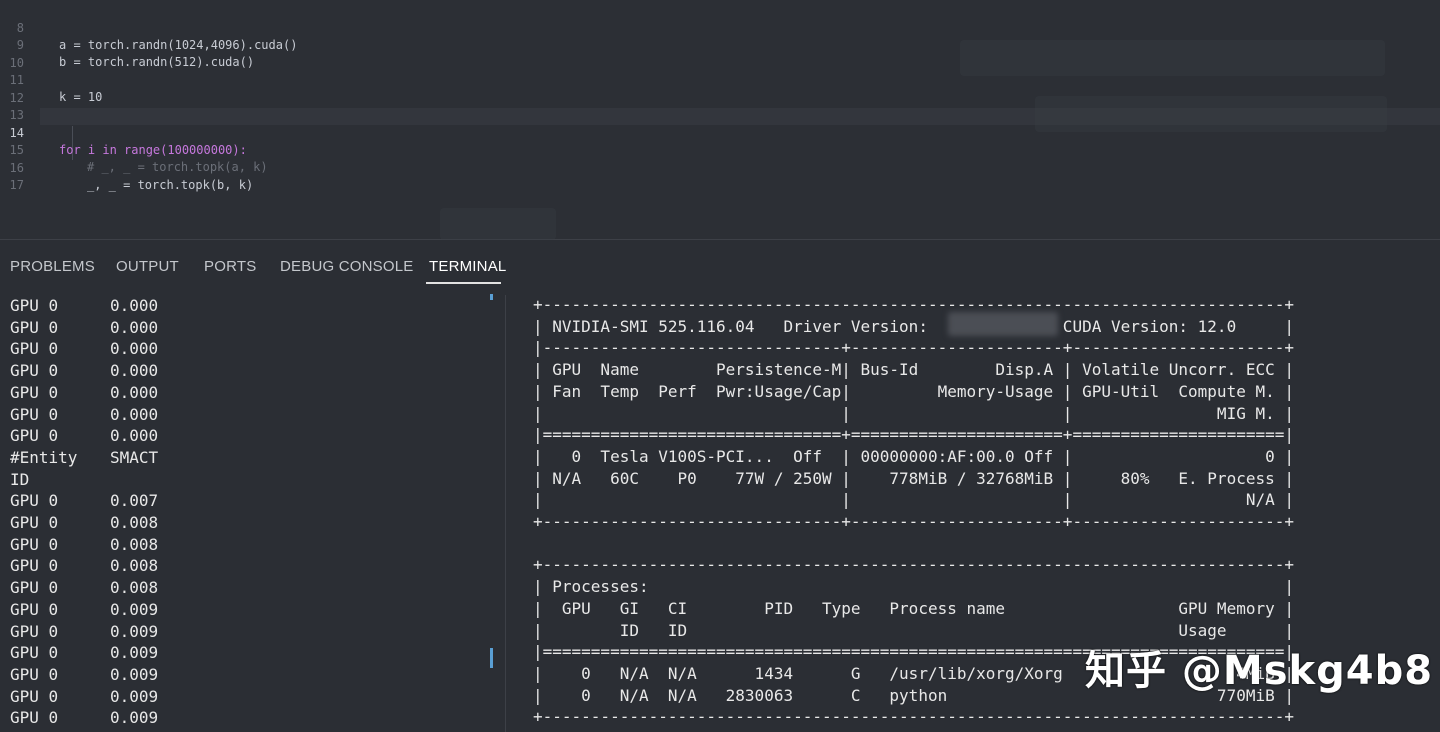 The width and height of the screenshot is (1440, 732). What do you see at coordinates (467, 266) in the screenshot?
I see `tab-terminal: TERMINAL` at bounding box center [467, 266].